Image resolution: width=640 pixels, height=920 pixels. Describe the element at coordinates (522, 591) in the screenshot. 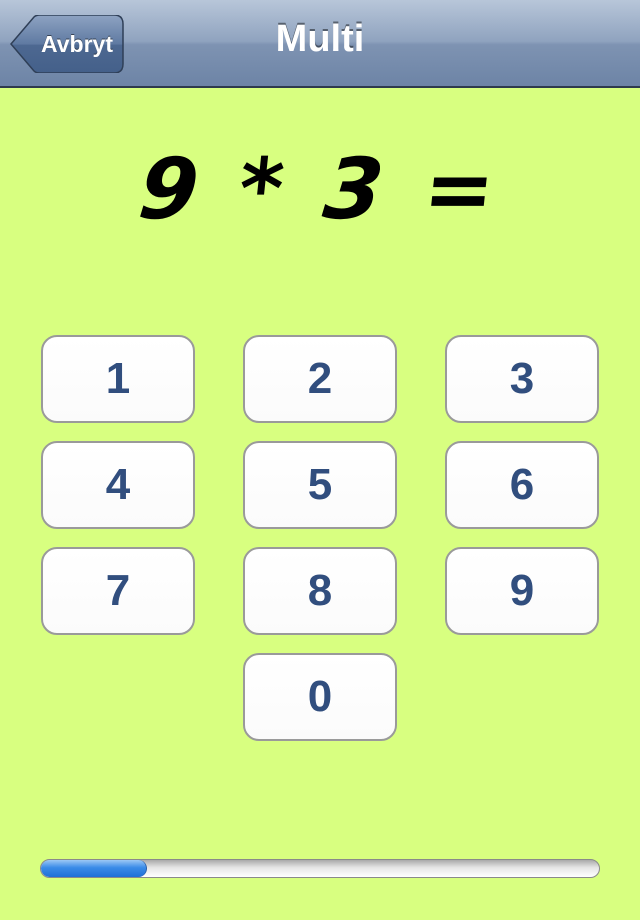

I see `key-9: 9` at that location.